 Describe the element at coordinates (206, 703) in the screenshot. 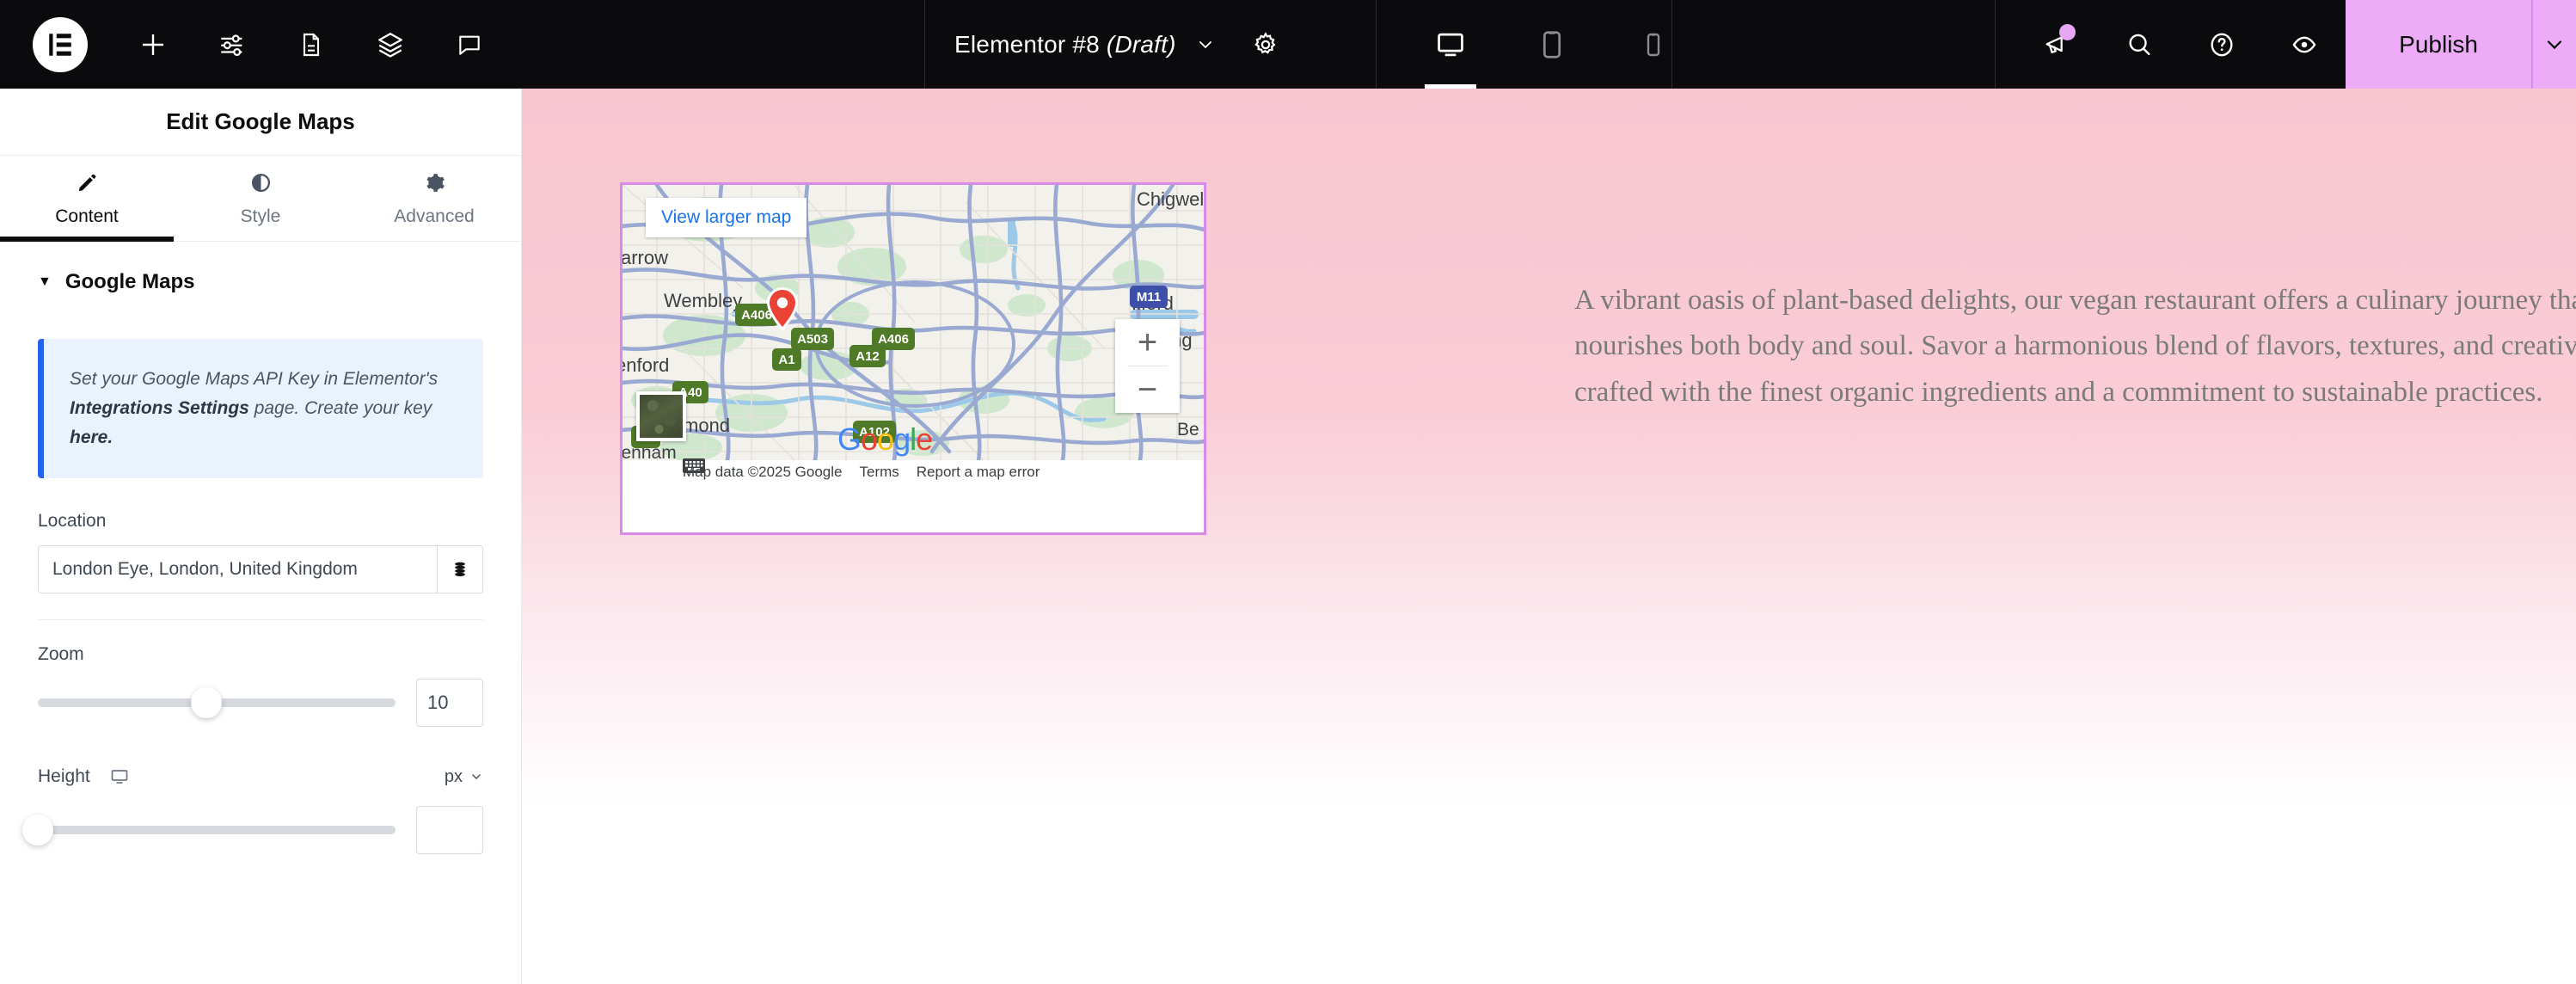

I see `zoom-slider-handle` at that location.